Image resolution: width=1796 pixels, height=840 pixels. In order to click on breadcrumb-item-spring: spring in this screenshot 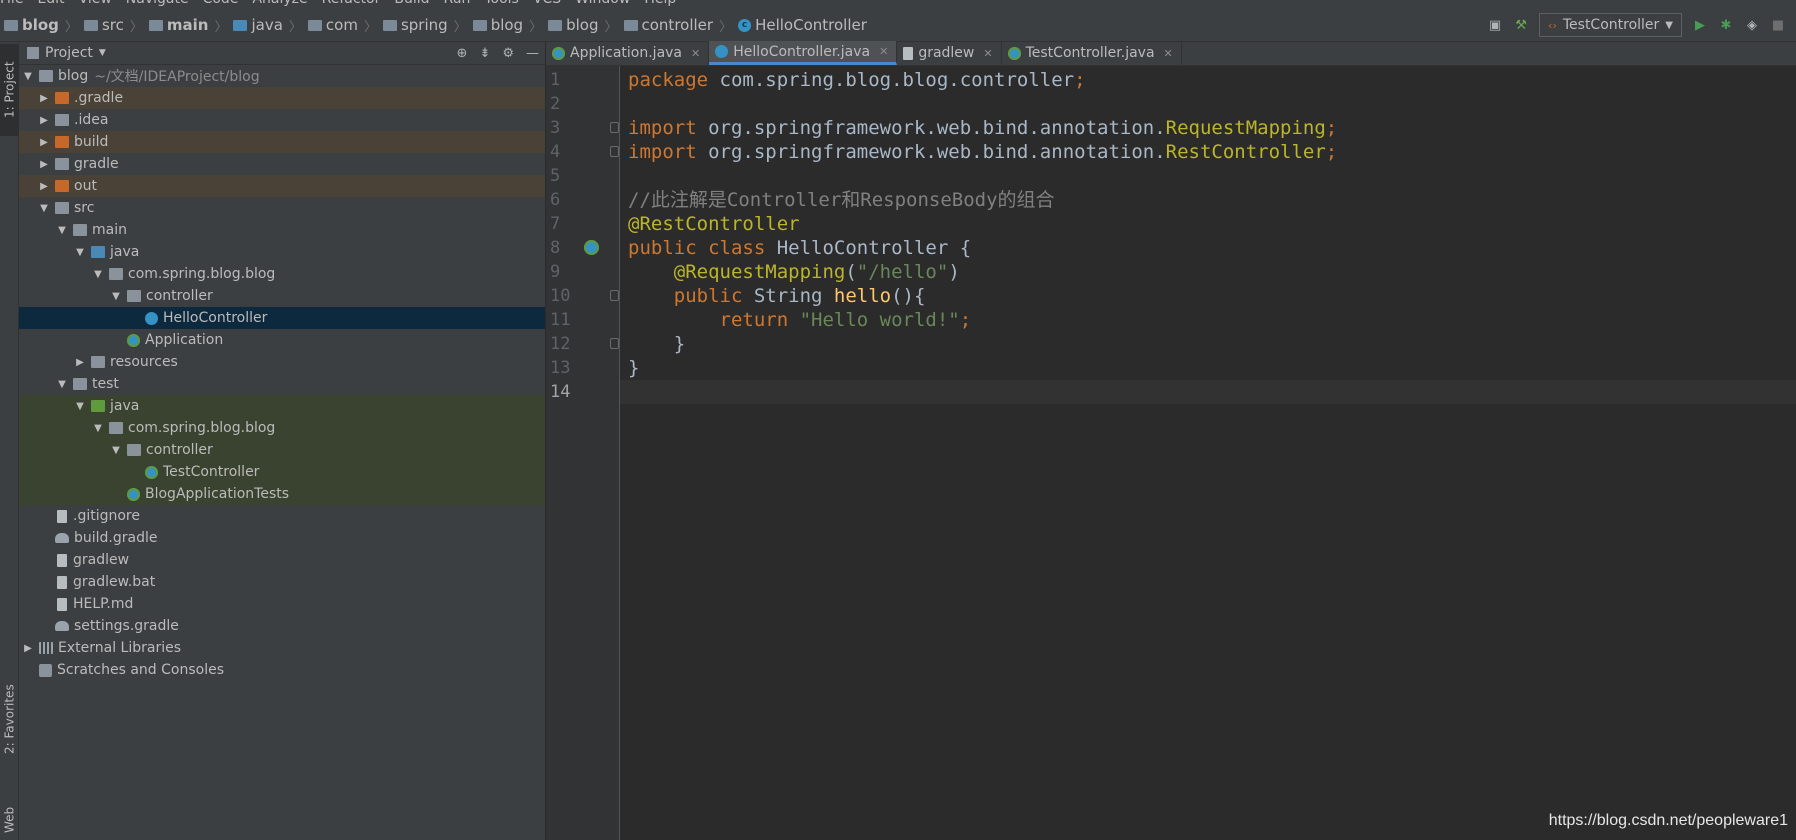, I will do `click(415, 25)`.